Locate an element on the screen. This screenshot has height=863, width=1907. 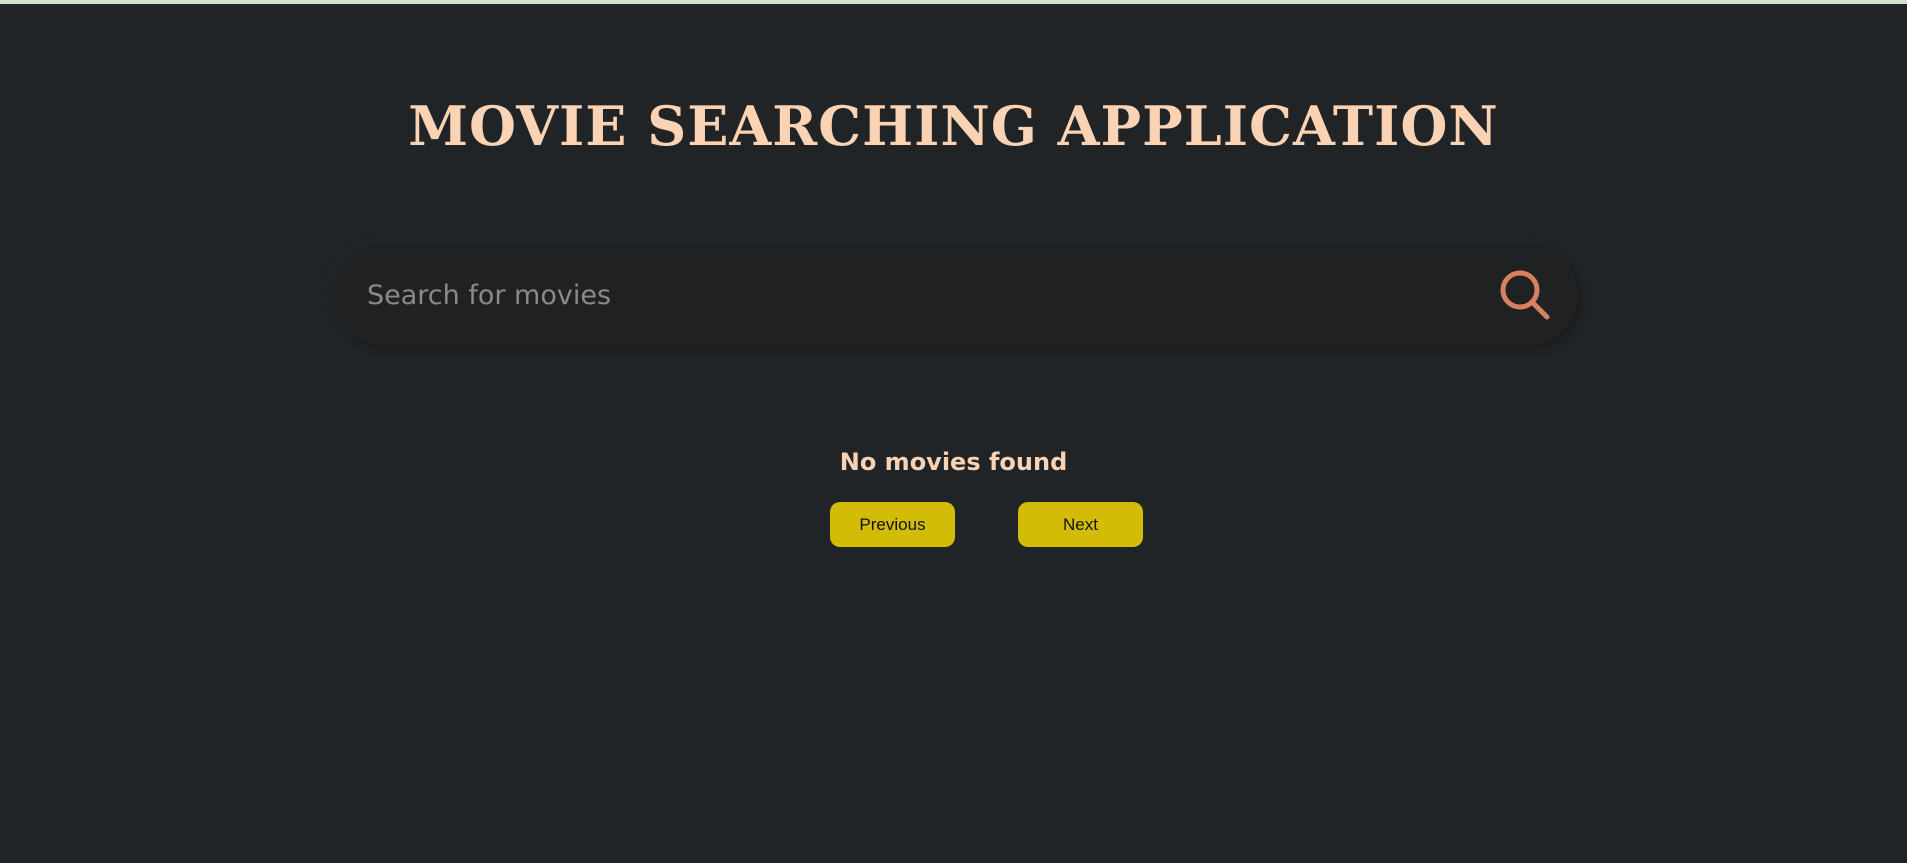
top-strip is located at coordinates (953, 2).